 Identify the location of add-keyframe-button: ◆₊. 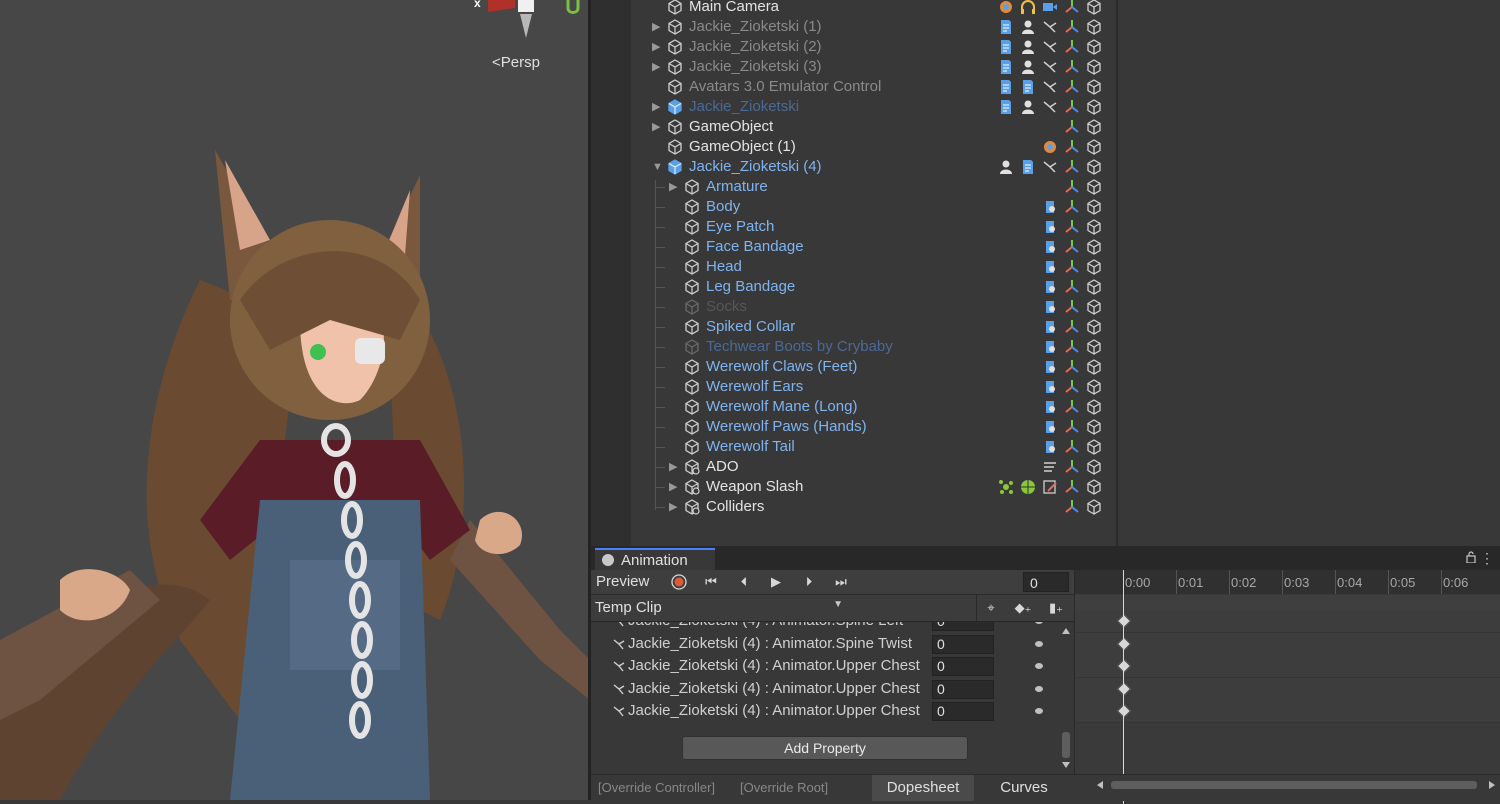
(1023, 608).